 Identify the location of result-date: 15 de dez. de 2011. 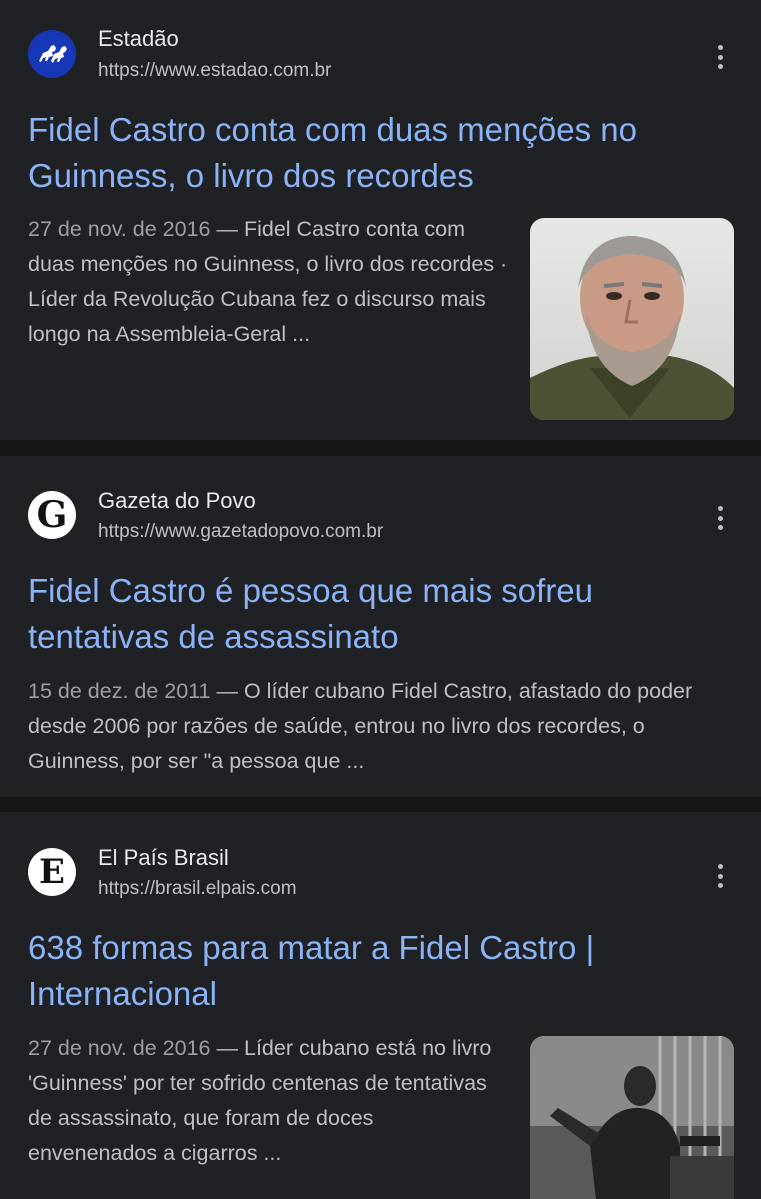
(119, 691).